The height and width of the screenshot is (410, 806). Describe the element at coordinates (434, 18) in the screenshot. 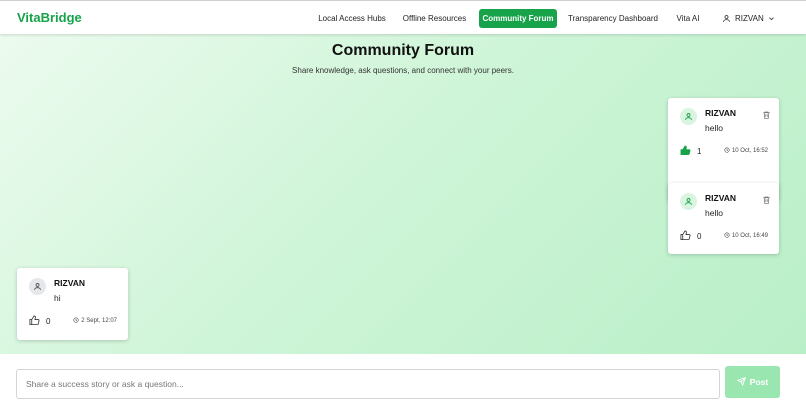

I see `nav-offline-resources: Offline Resources` at that location.